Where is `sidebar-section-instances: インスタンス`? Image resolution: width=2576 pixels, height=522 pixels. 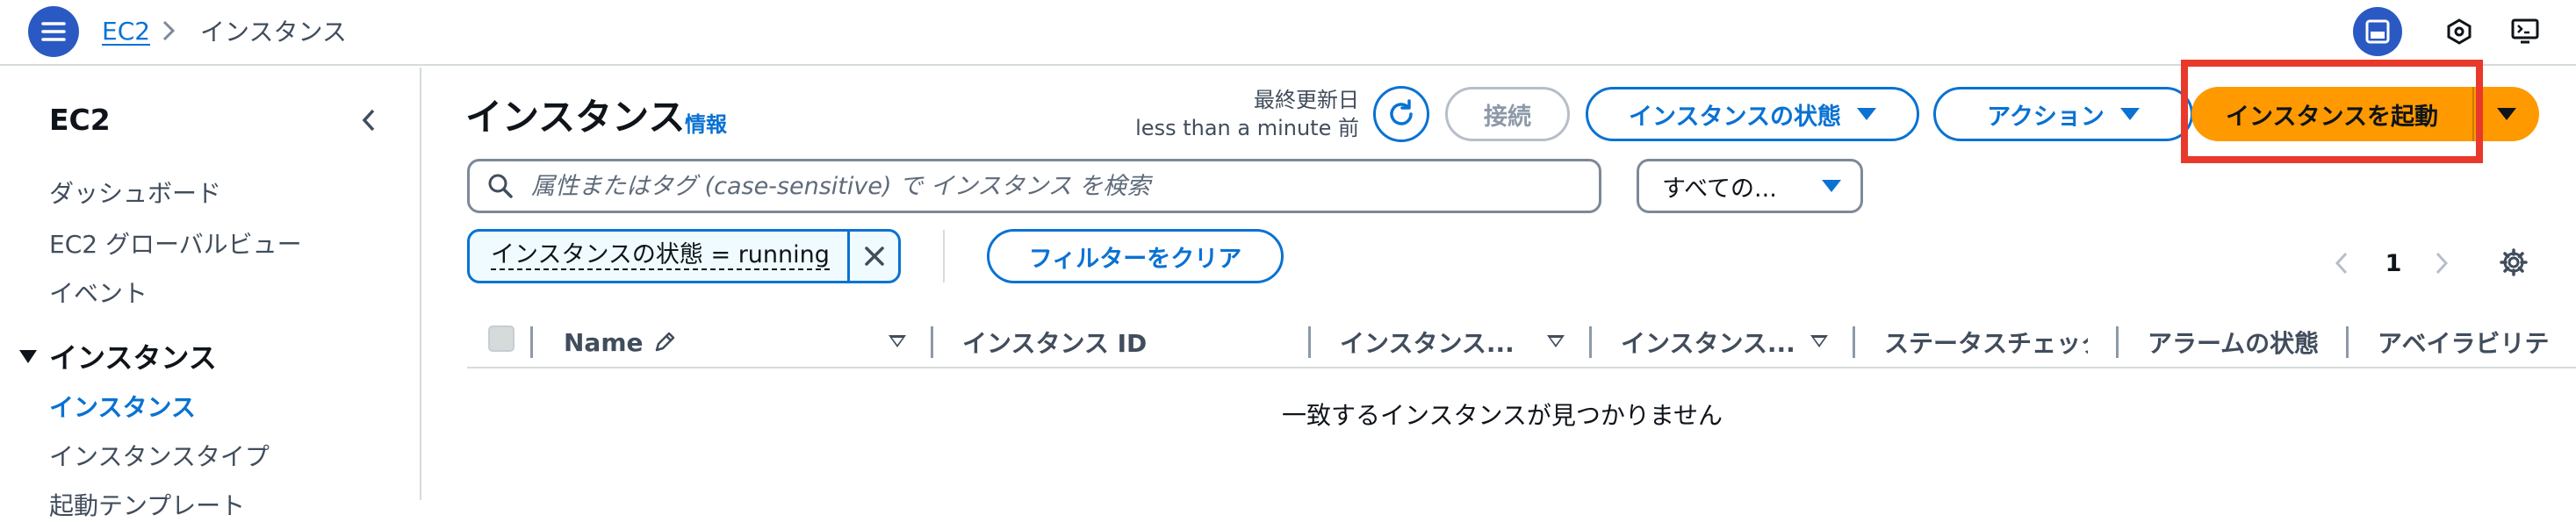
sidebar-section-instances: インスタンス is located at coordinates (118, 356).